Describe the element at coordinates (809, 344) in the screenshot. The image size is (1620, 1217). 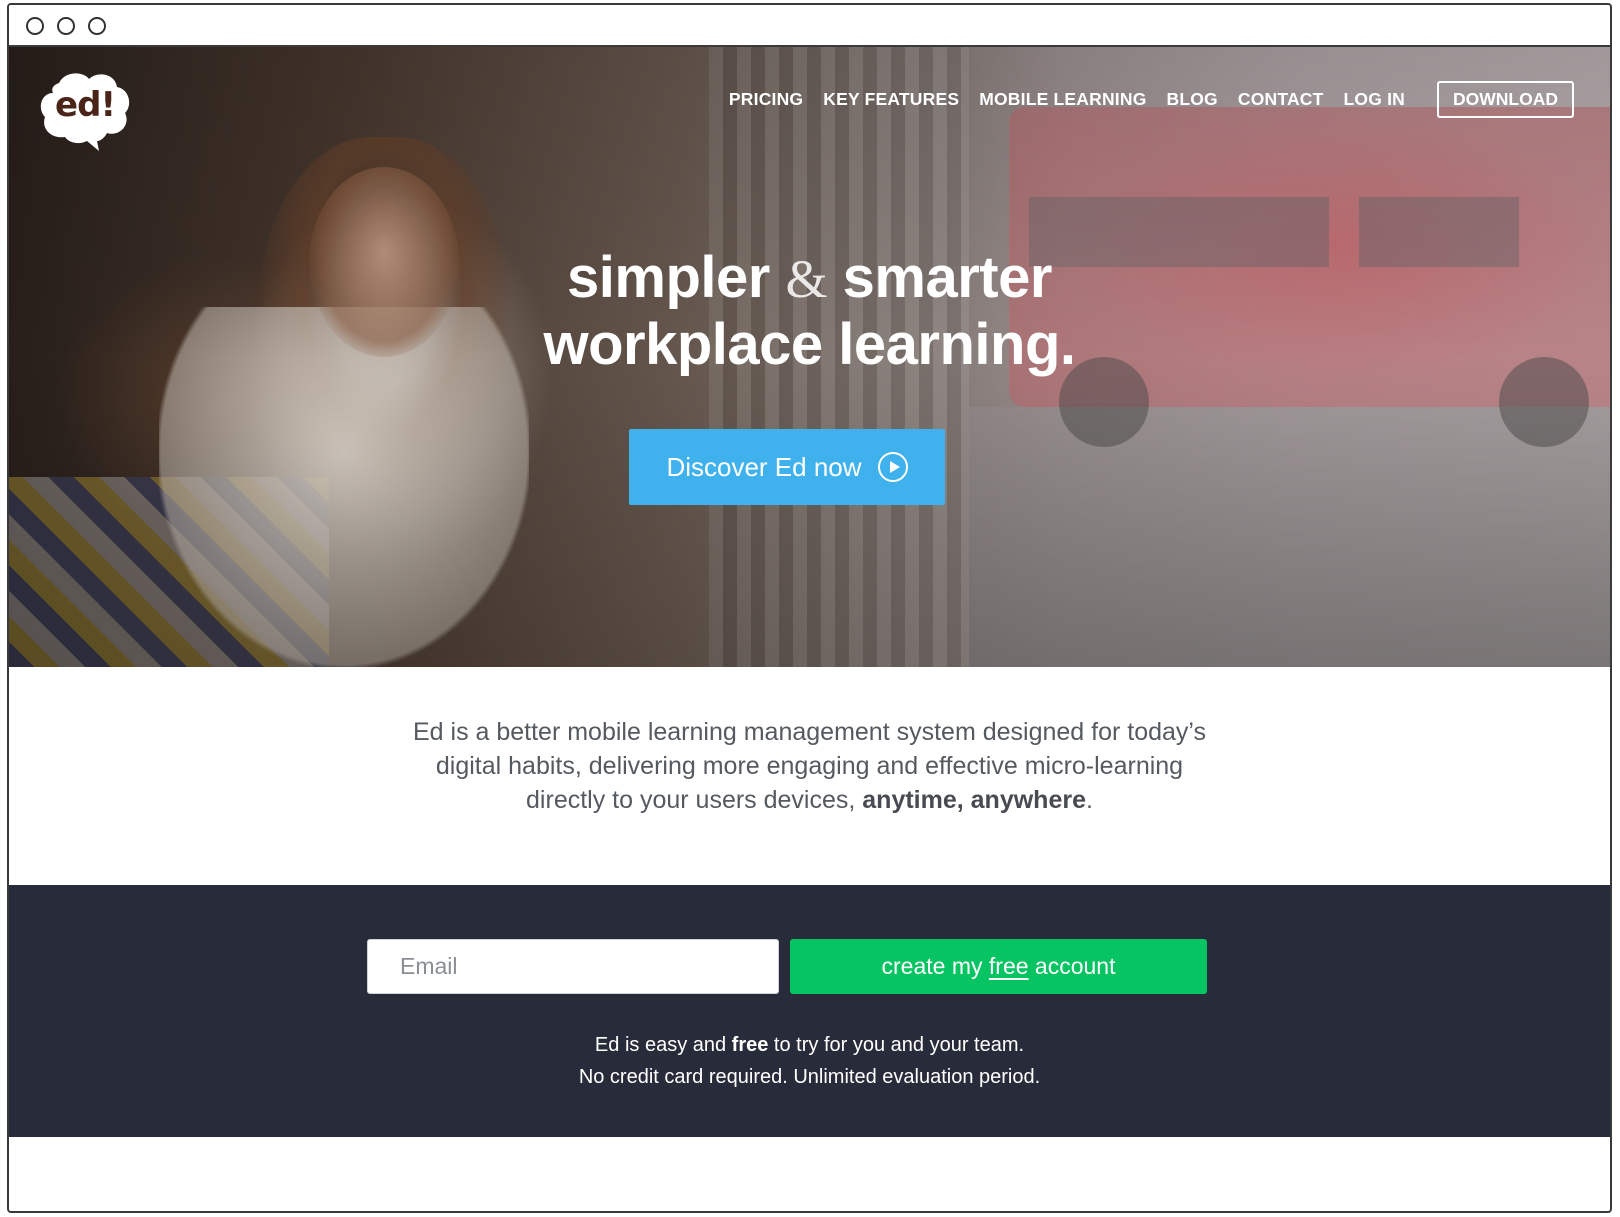
I see `headline-line2: workplace learning.` at that location.